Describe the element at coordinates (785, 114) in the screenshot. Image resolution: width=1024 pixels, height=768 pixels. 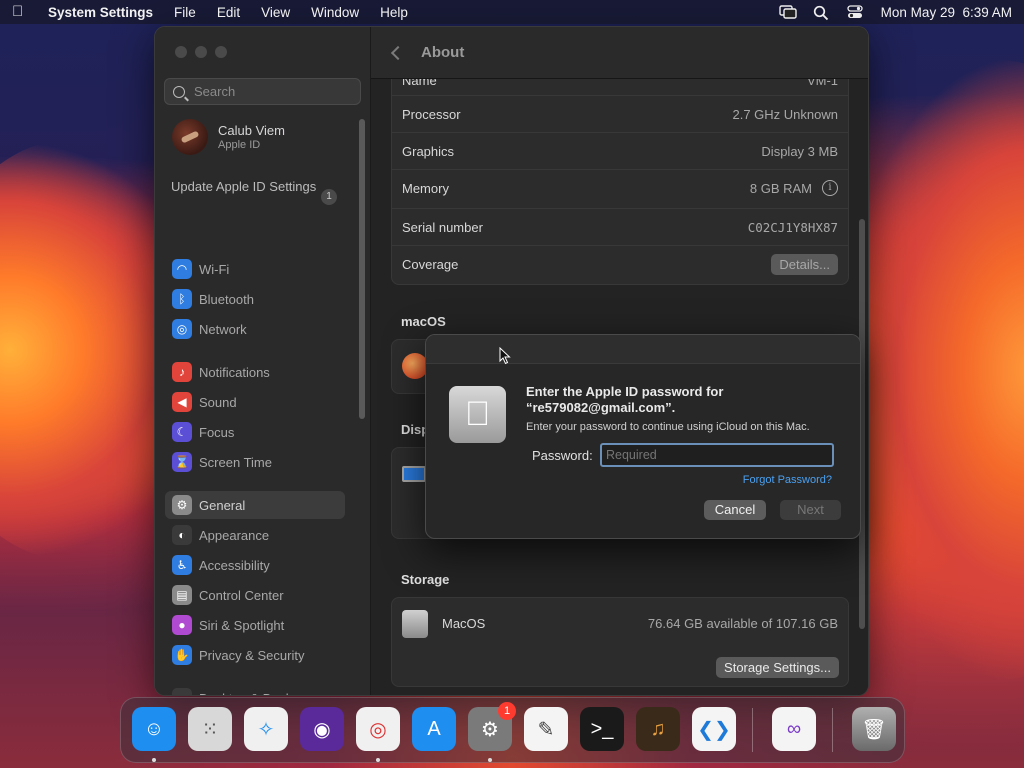
I see `processor-value: 2.7 GHz Unknown` at that location.